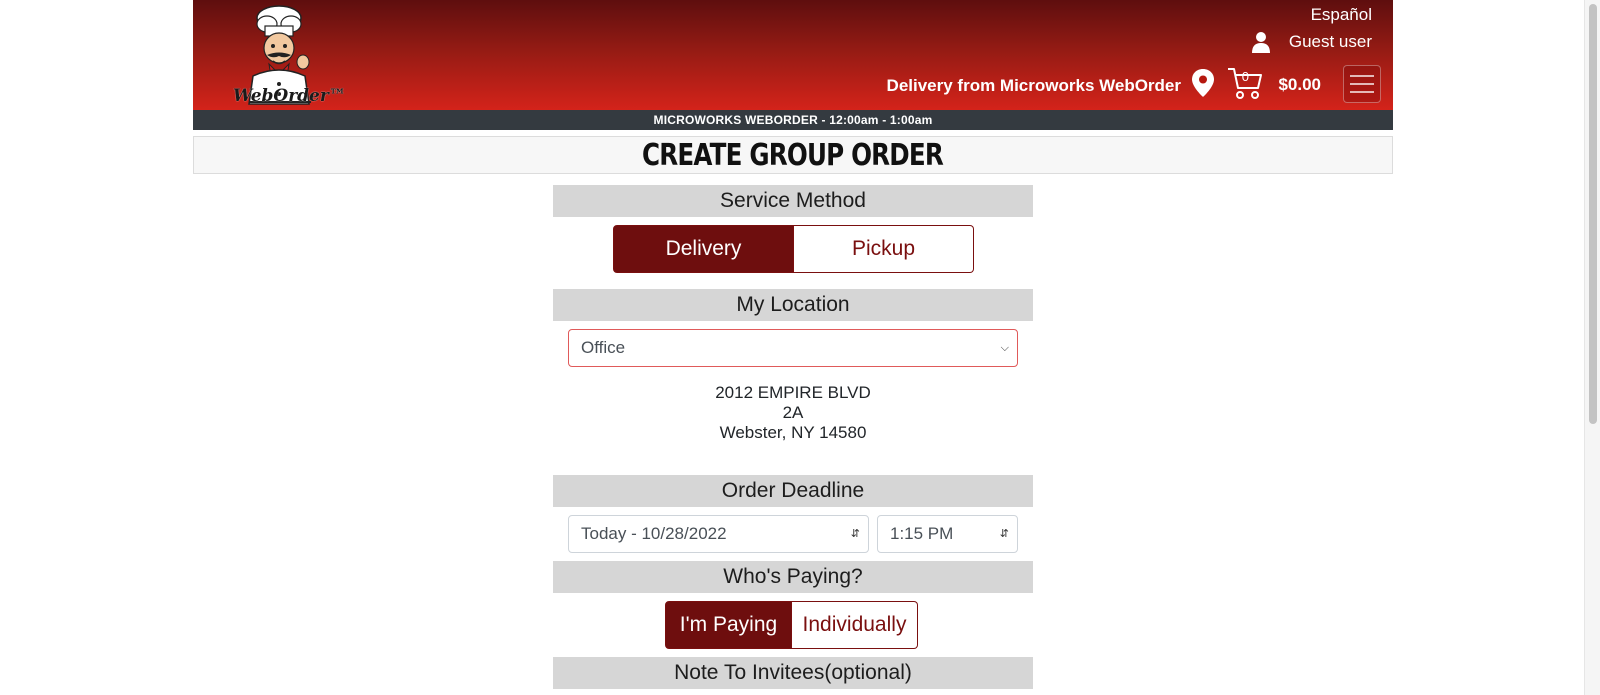  What do you see at coordinates (703, 249) in the screenshot?
I see `delivery-button: Delivery` at bounding box center [703, 249].